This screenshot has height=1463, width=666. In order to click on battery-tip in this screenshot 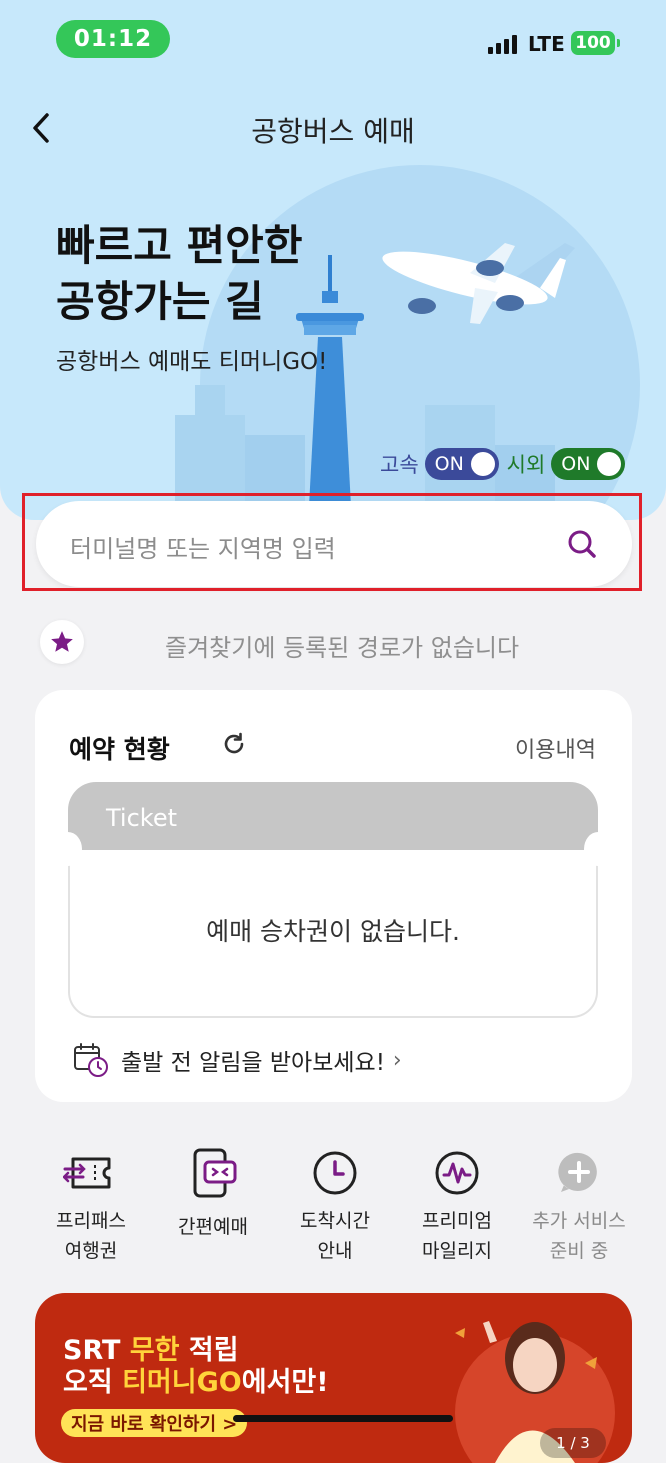, I will do `click(618, 43)`.